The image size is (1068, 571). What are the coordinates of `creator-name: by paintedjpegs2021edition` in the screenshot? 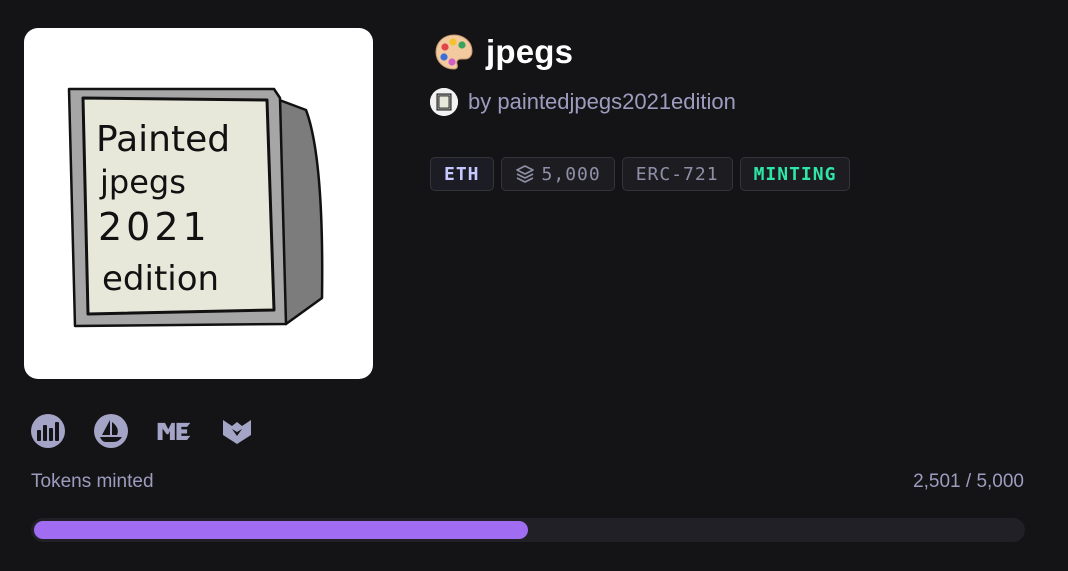 It's located at (602, 101).